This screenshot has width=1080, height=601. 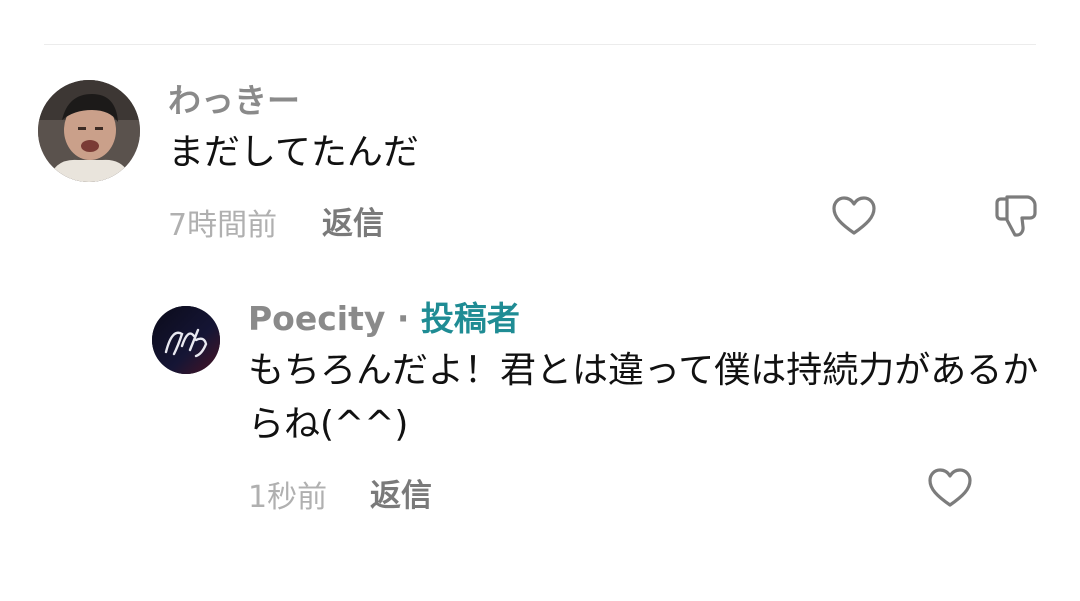 I want to click on avatar-logo-icon, so click(x=186, y=340).